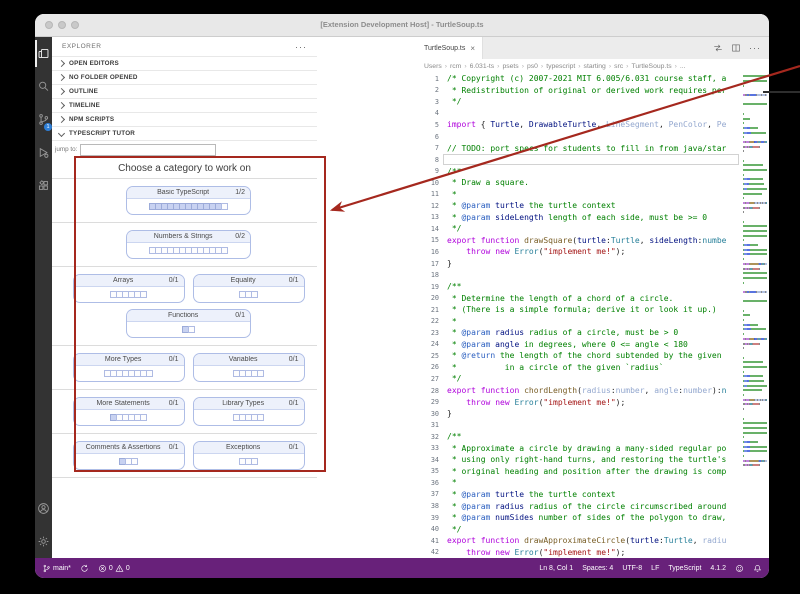  What do you see at coordinates (188, 244) in the screenshot?
I see `category-numbers-strings: Numbers & Strings 0/2` at bounding box center [188, 244].